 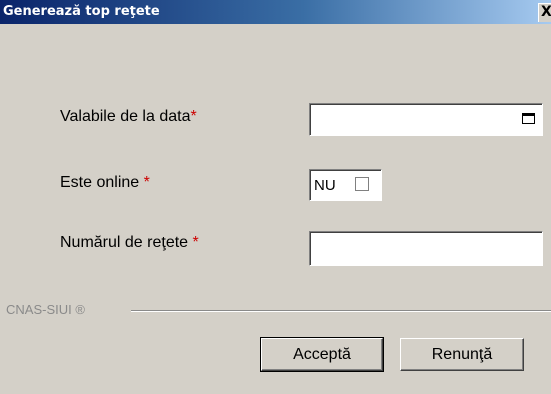 I want to click on online-label: Este online *, so click(x=105, y=183).